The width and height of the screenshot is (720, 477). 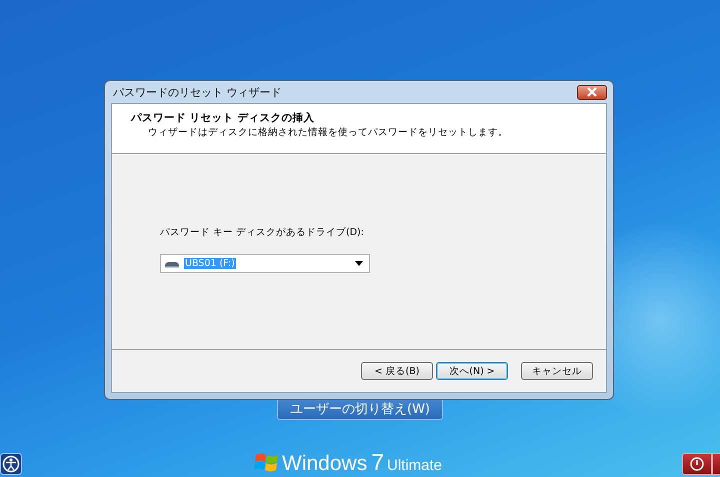 I want to click on page-description: ウィザードはディスクに格納された情報を使ってパスワードをリセットします。, so click(x=328, y=132).